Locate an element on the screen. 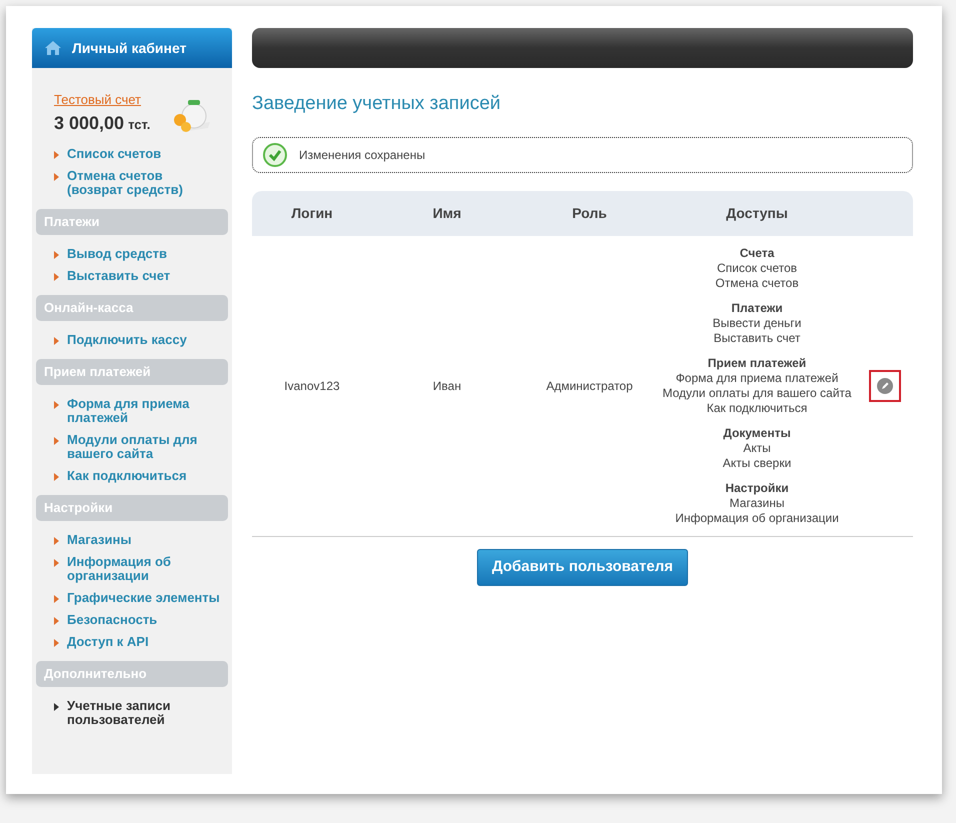 This screenshot has height=823, width=956. sidebar-link: Выставить счет is located at coordinates (118, 276).